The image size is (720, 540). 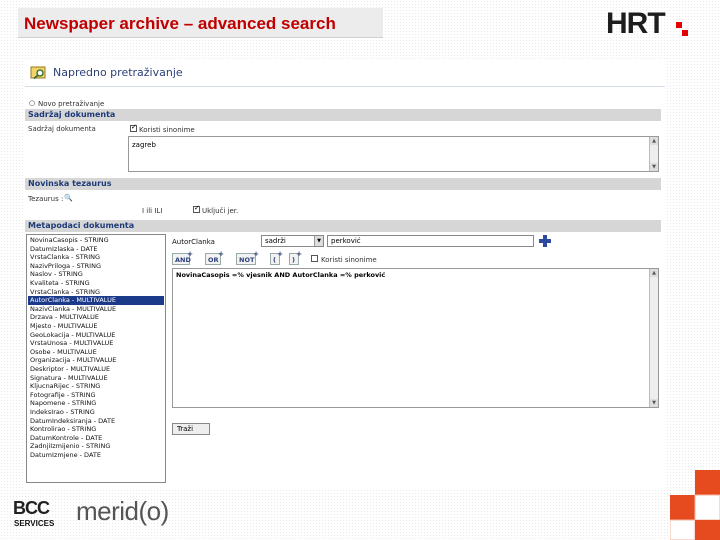 I want to click on include-hierarchy-checkbox, so click(x=196, y=208).